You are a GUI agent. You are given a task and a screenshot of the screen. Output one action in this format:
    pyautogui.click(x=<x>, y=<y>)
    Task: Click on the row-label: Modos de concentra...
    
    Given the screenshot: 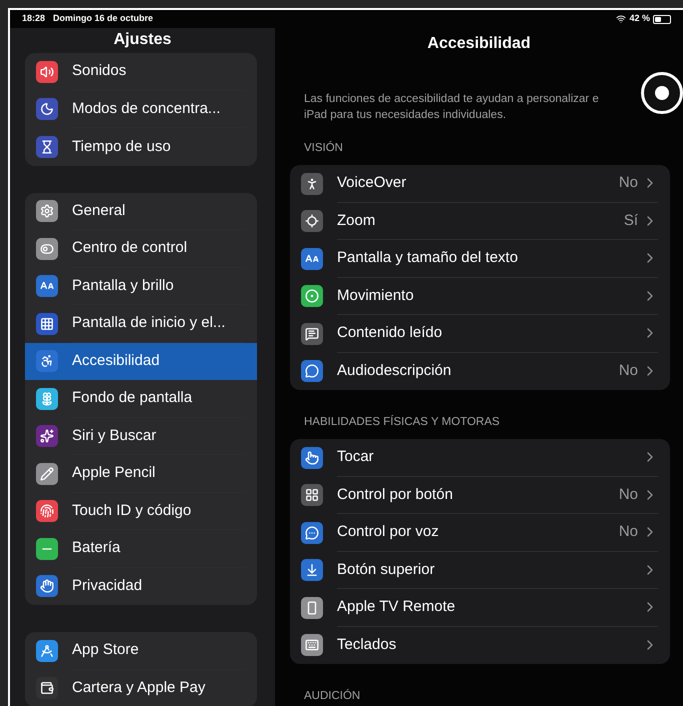 What is the action you would take?
    pyautogui.click(x=147, y=108)
    